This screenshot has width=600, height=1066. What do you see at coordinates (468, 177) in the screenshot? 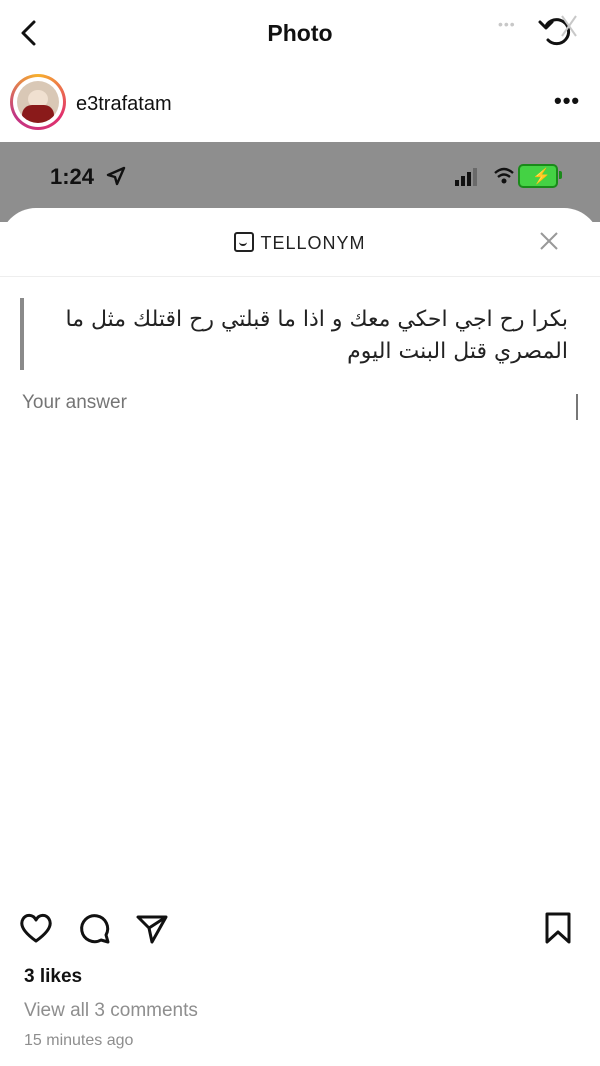
I see `cellular-signal-icon` at bounding box center [468, 177].